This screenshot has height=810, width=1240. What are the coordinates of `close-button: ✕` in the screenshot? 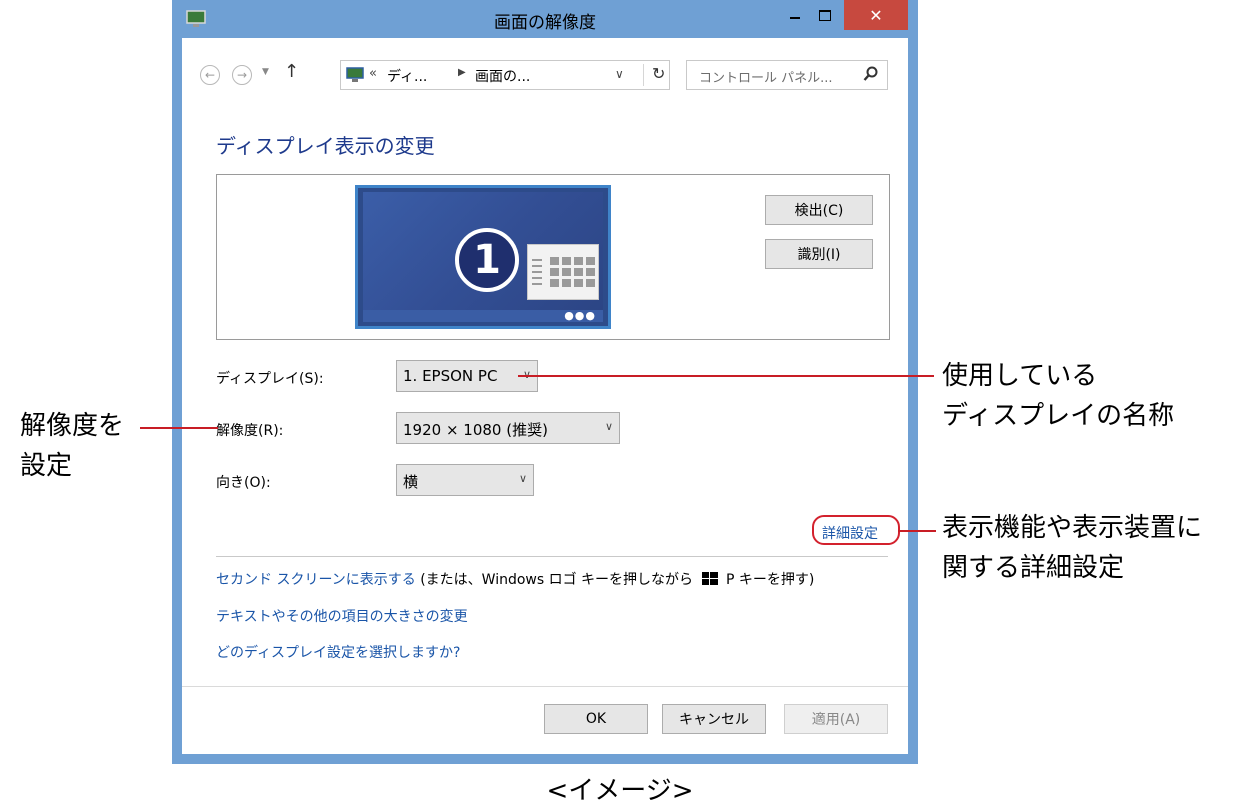 It's located at (876, 15).